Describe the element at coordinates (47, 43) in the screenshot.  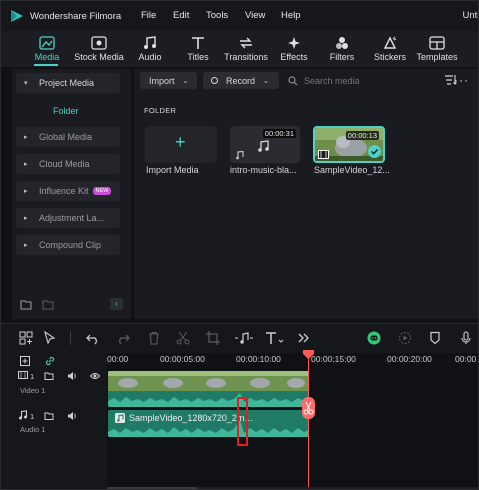
I see `media-icon` at that location.